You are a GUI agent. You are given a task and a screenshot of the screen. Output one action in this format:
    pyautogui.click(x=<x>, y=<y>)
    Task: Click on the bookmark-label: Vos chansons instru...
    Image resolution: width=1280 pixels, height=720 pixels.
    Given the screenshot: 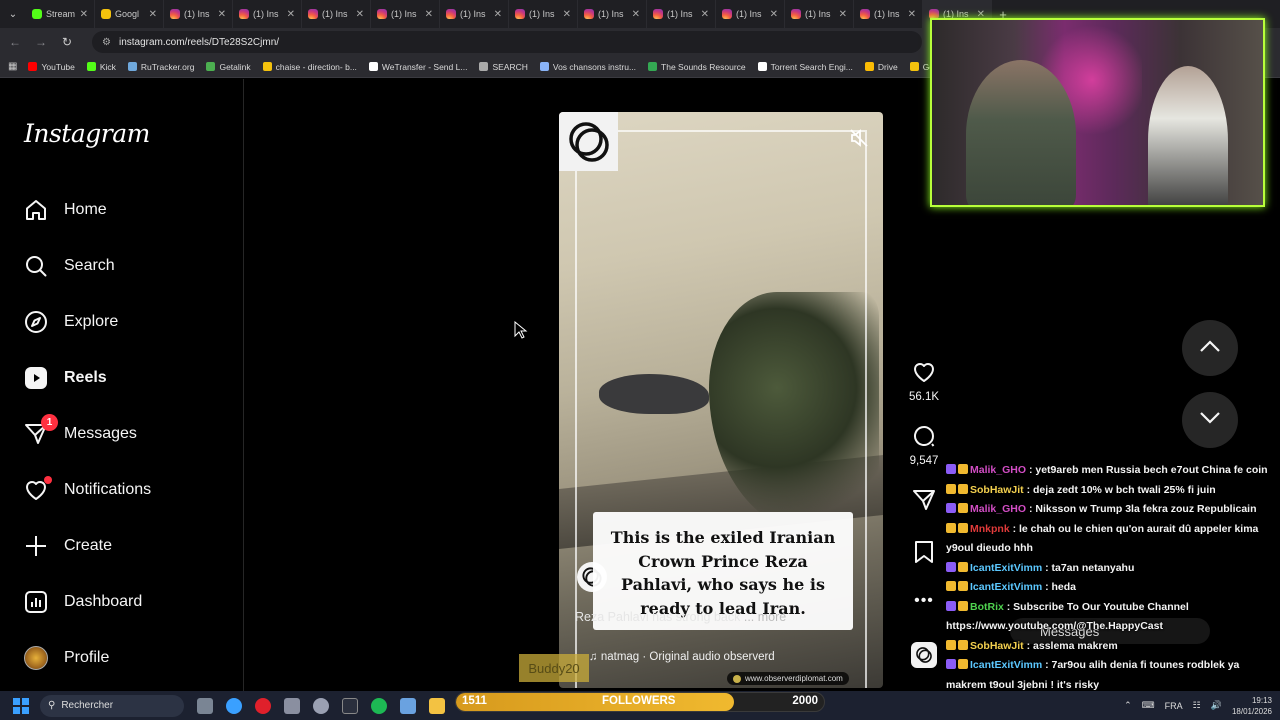 What is the action you would take?
    pyautogui.click(x=594, y=66)
    